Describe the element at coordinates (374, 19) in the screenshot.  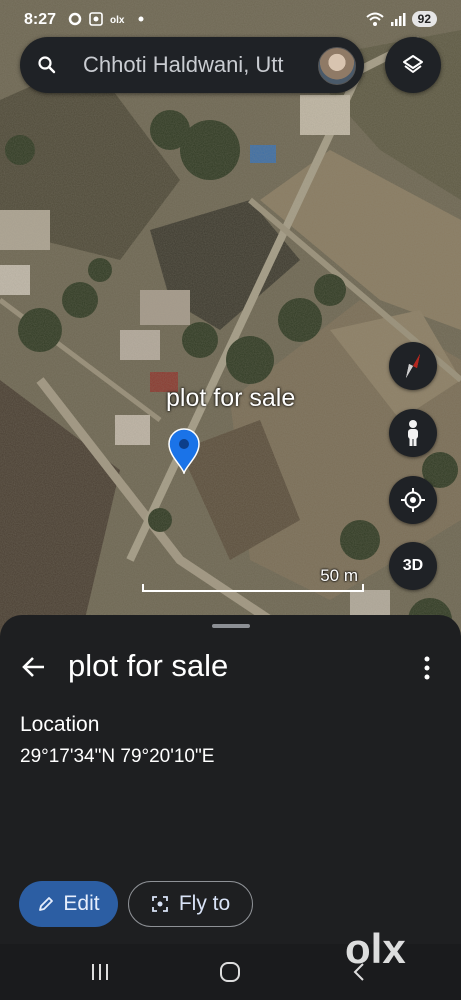
I see `wifi-icon` at that location.